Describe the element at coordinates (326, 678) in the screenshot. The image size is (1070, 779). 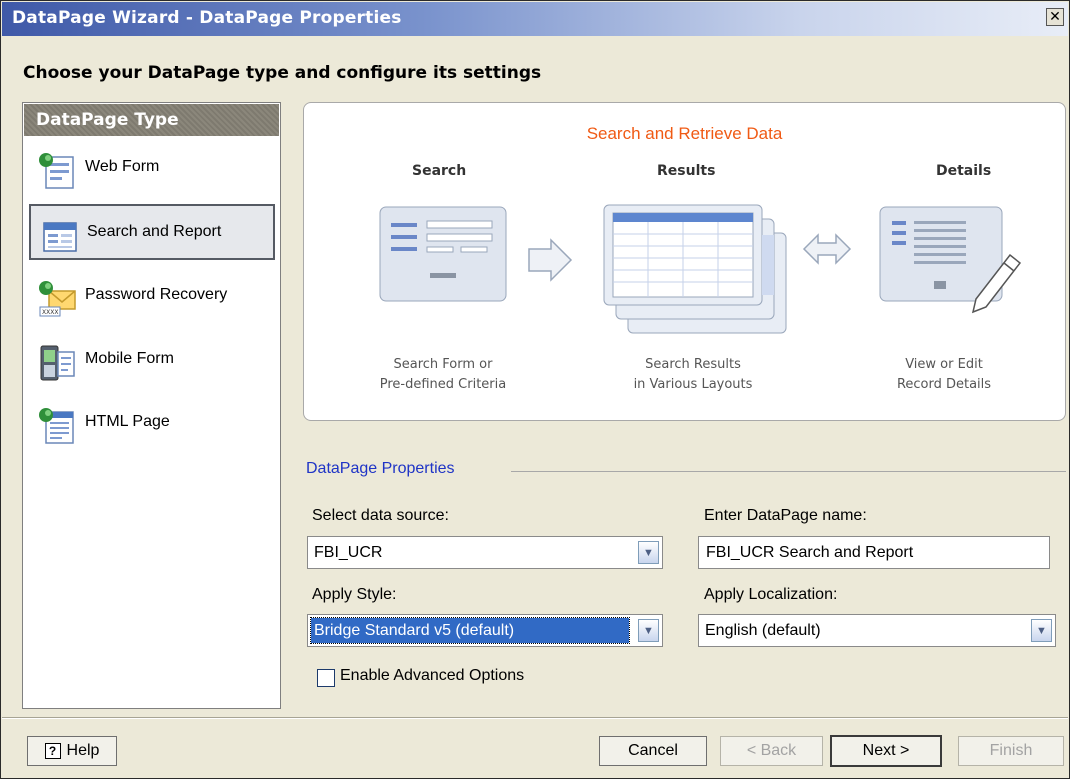
I see `advanced-options-checkbox` at that location.